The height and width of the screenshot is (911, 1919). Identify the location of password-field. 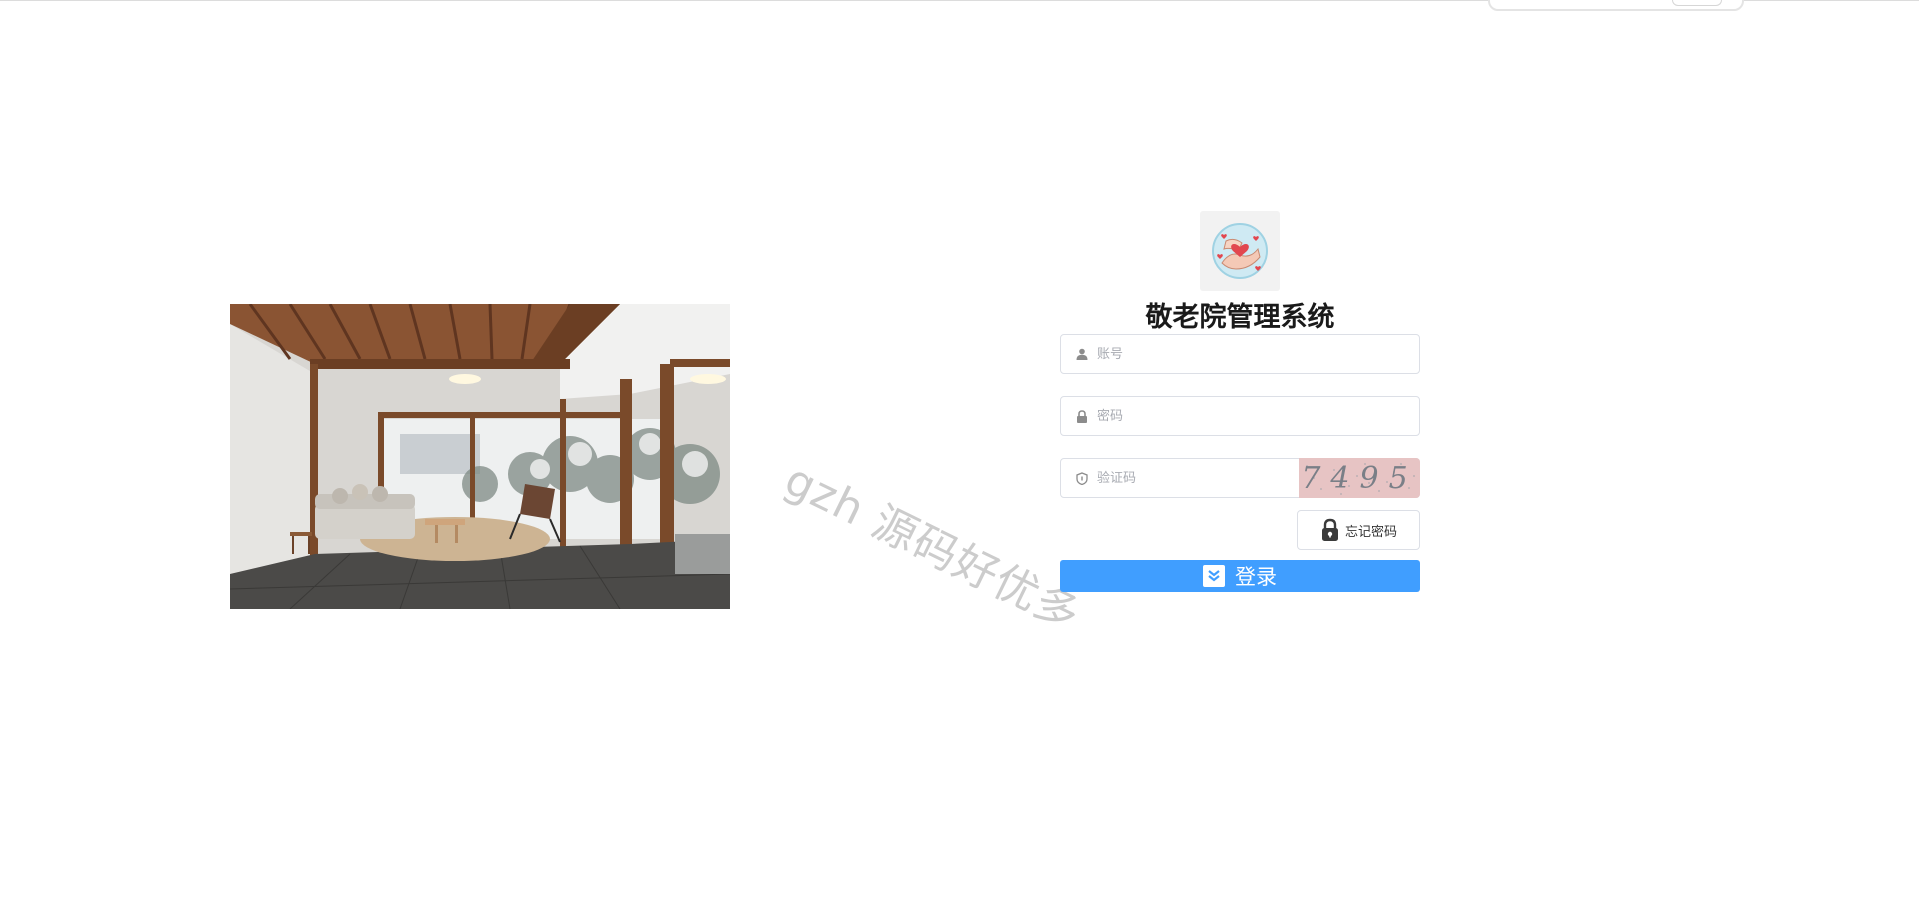
(1240, 416).